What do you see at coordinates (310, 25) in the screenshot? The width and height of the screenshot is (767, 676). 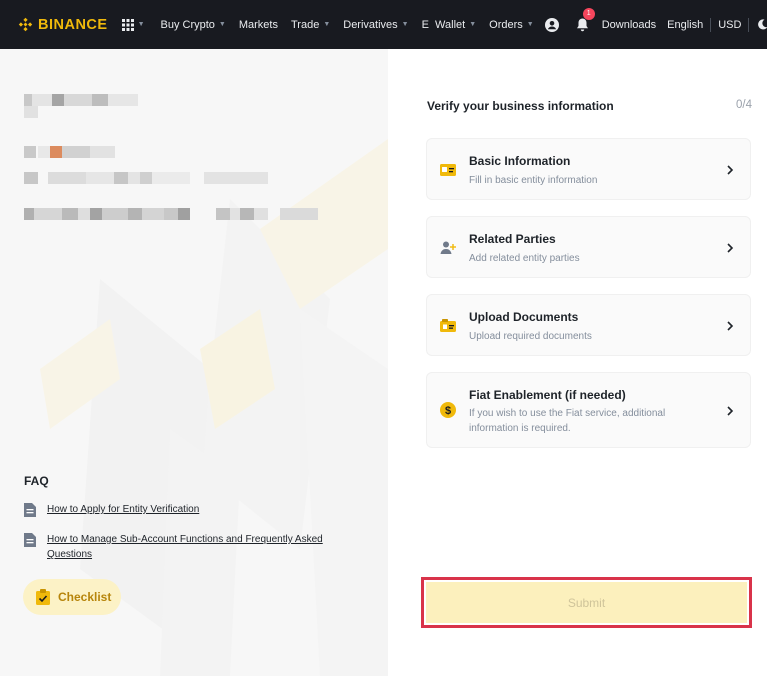 I see `nav-trade: Trade ▼` at bounding box center [310, 25].